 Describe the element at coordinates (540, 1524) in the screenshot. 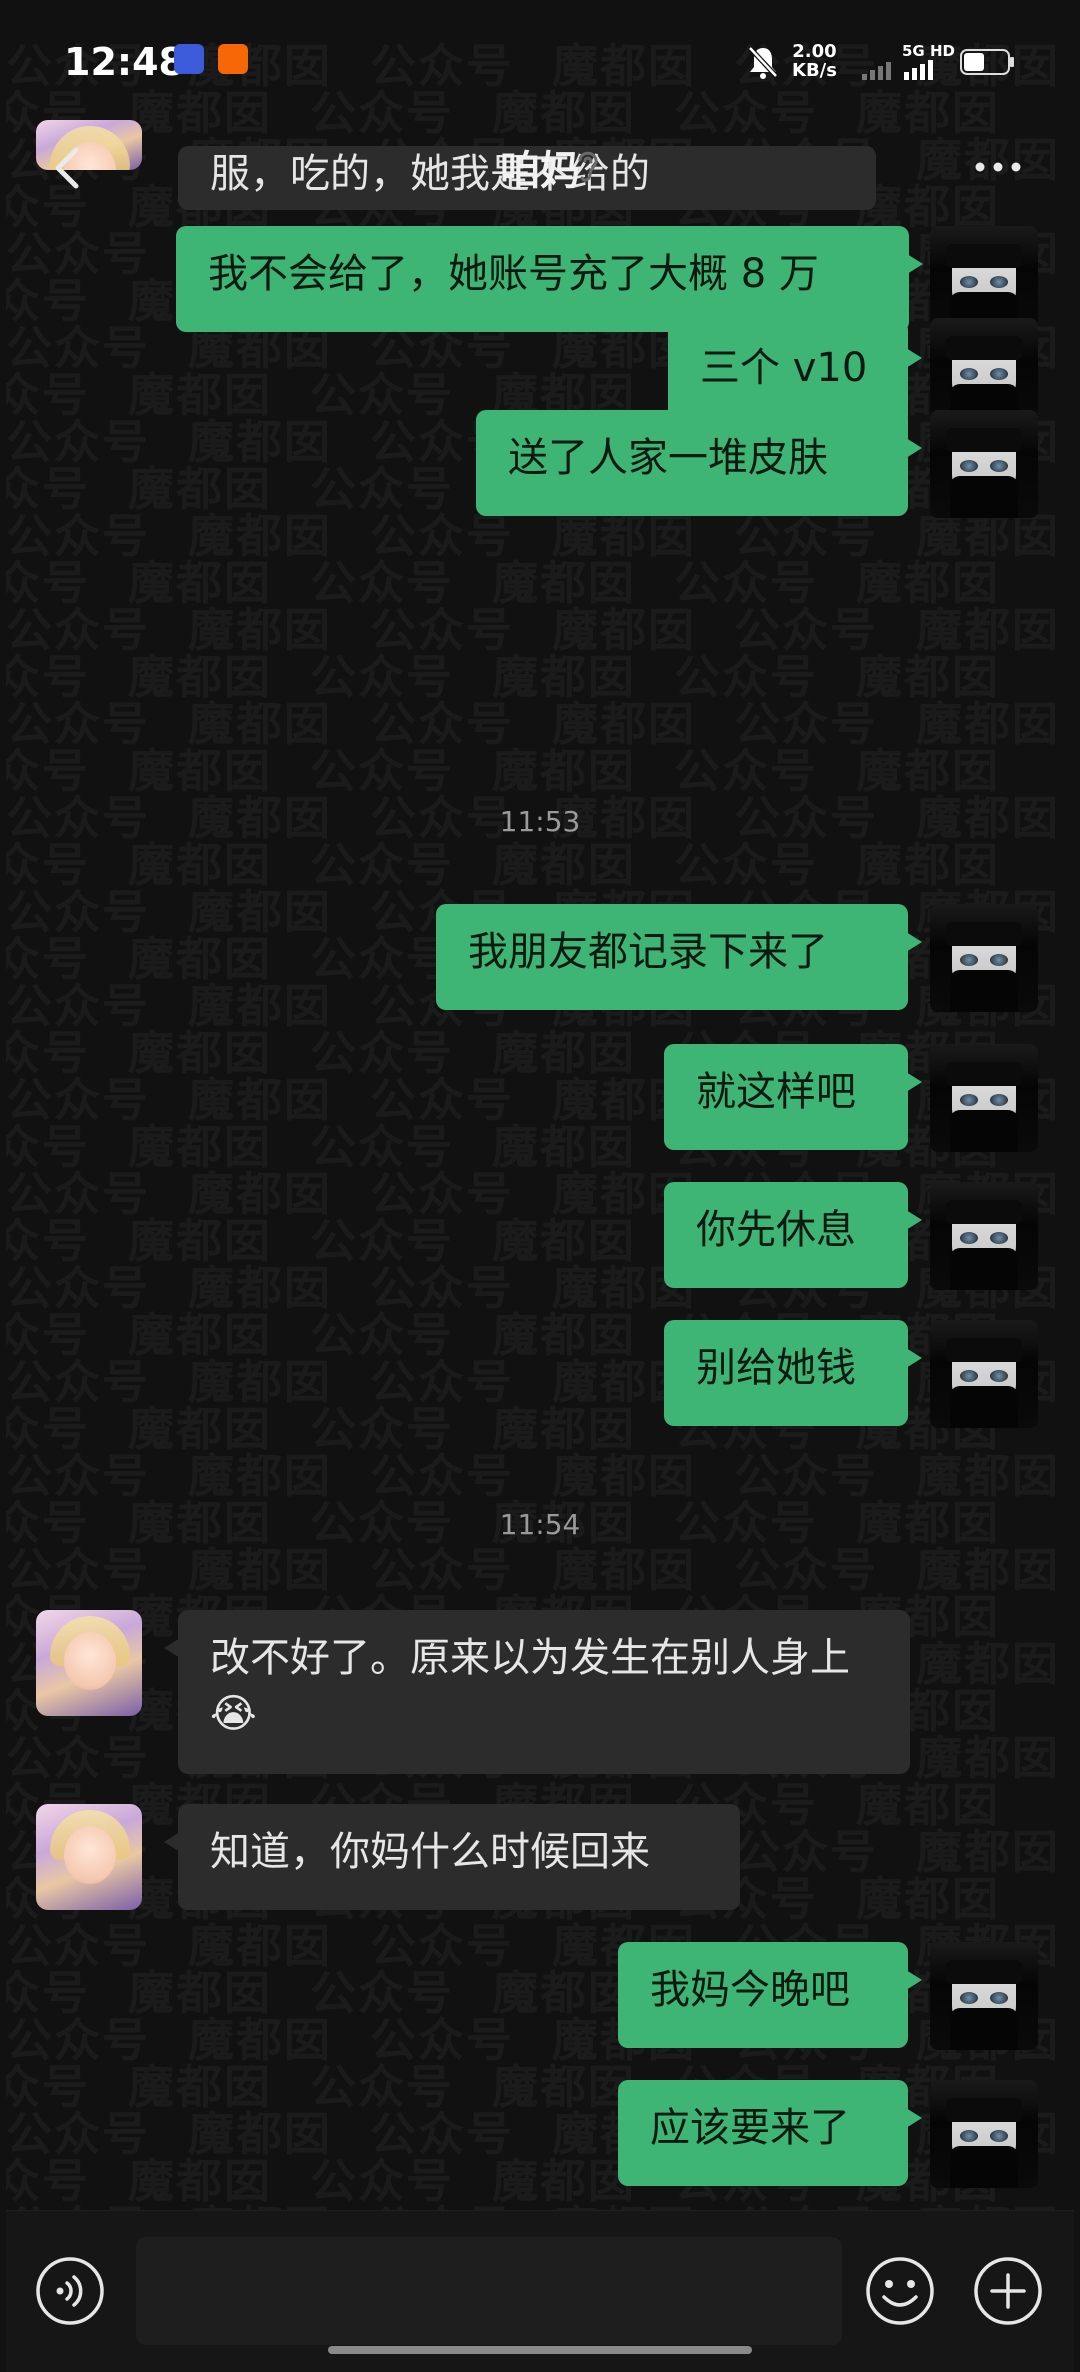

I see `message-timestamp: 11:54` at that location.